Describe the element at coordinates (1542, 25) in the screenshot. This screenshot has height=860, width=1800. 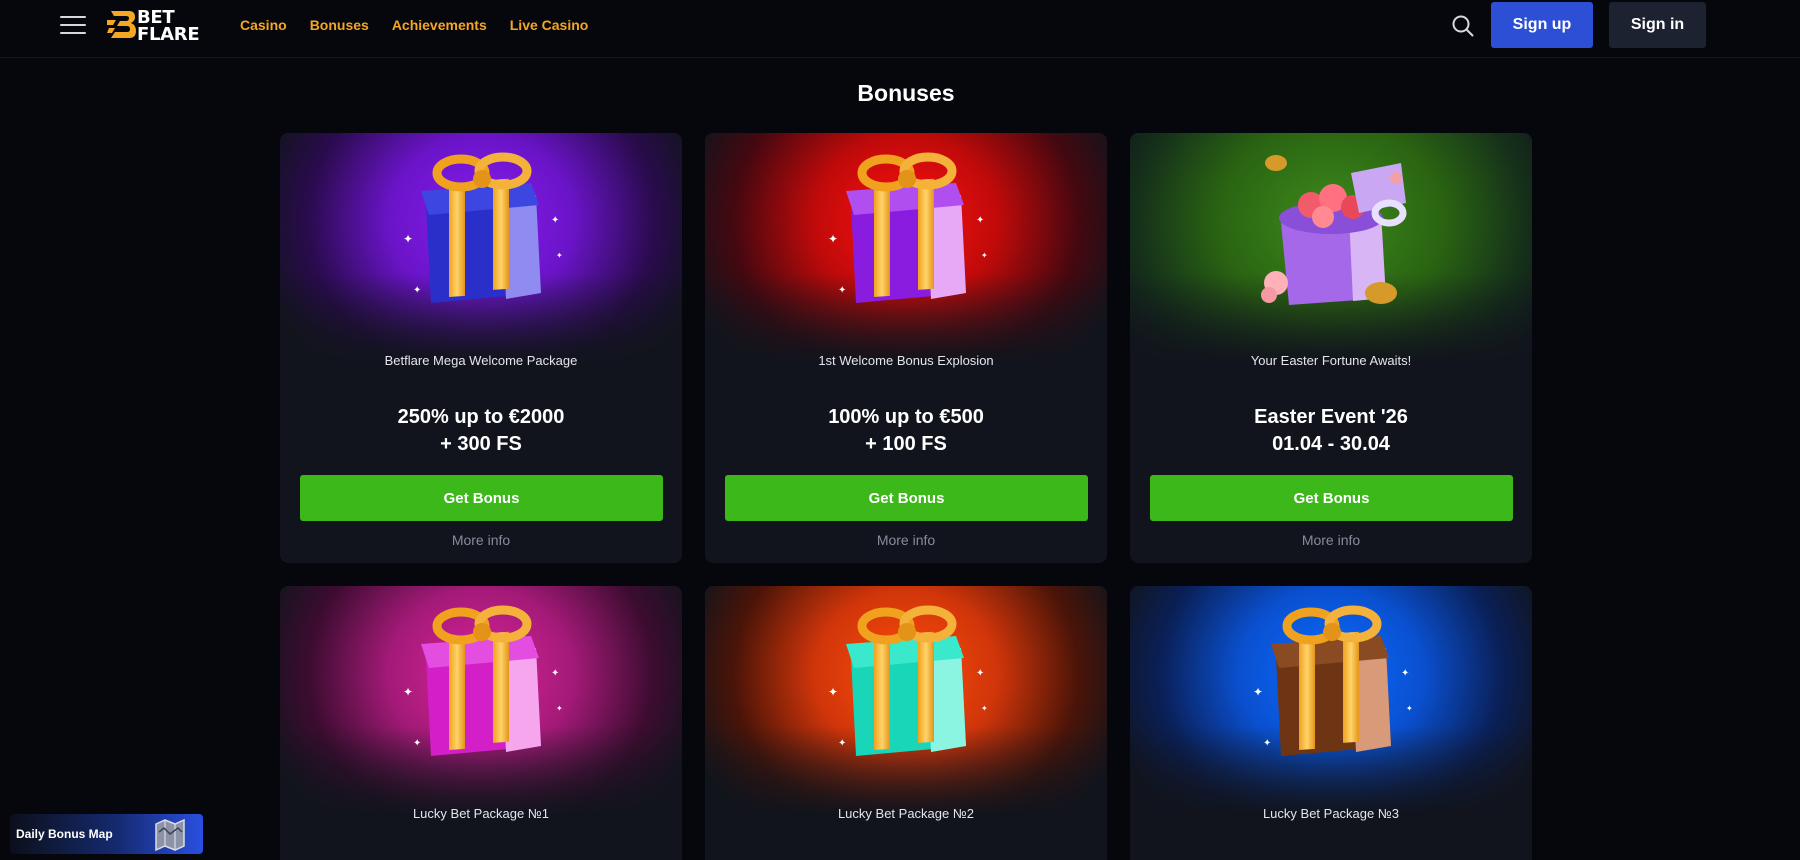
I see `sign-up-button: Sign up` at that location.